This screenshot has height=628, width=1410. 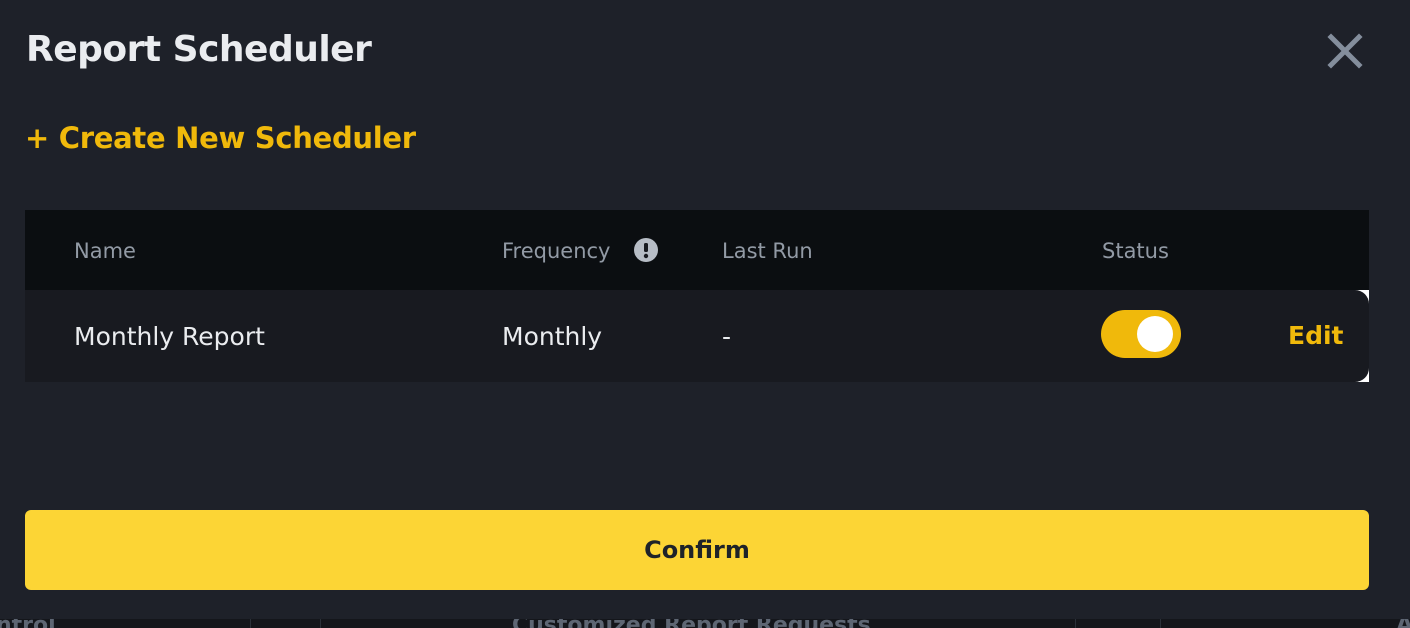 I want to click on status-toggle, so click(x=1141, y=334).